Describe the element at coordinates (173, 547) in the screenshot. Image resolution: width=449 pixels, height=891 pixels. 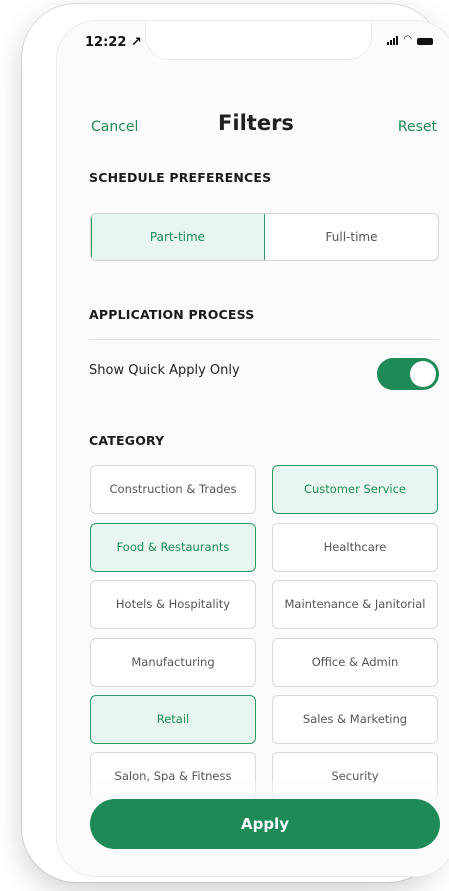
I see `category-food-restaurants: Food & Restaurants` at that location.